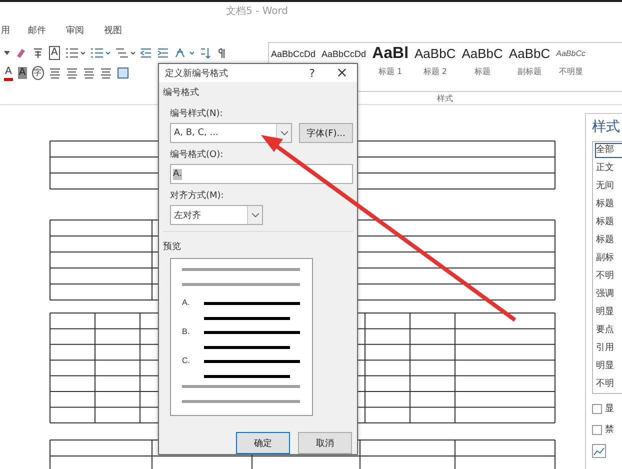 This screenshot has height=469, width=622. I want to click on asian-layout-icon, so click(184, 53).